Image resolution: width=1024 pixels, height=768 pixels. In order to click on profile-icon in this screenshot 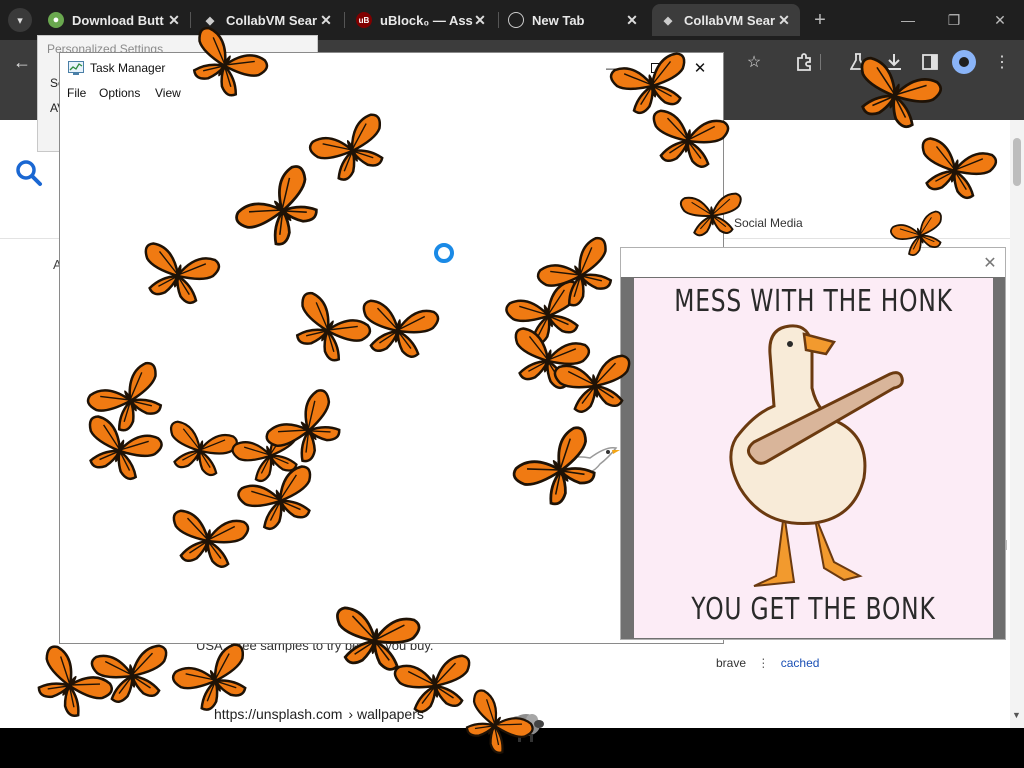, I will do `click(964, 62)`.